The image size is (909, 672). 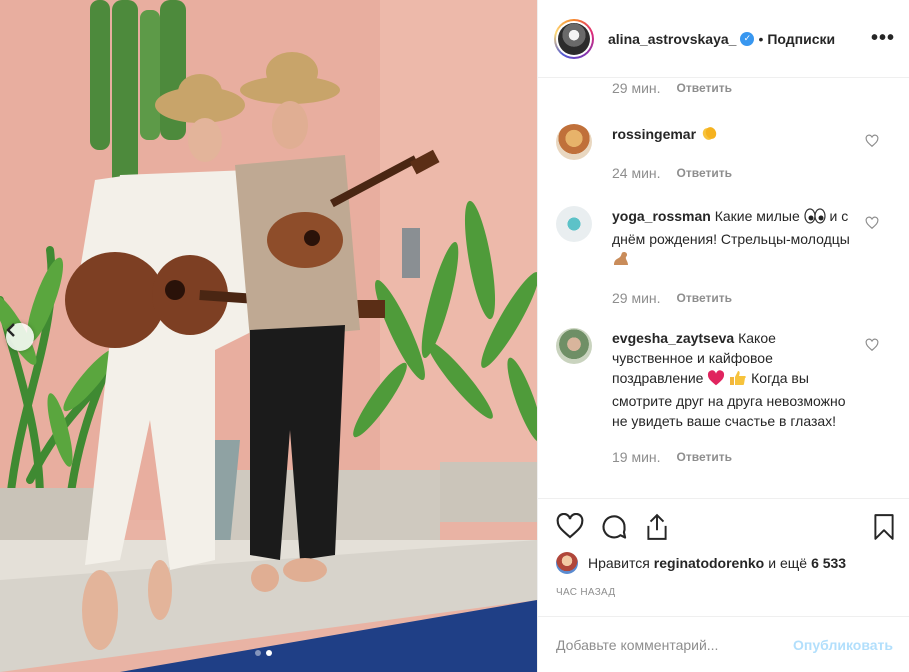 I want to click on add-comment-bar: Добавьте комментарий... Опубликовать, so click(x=723, y=644).